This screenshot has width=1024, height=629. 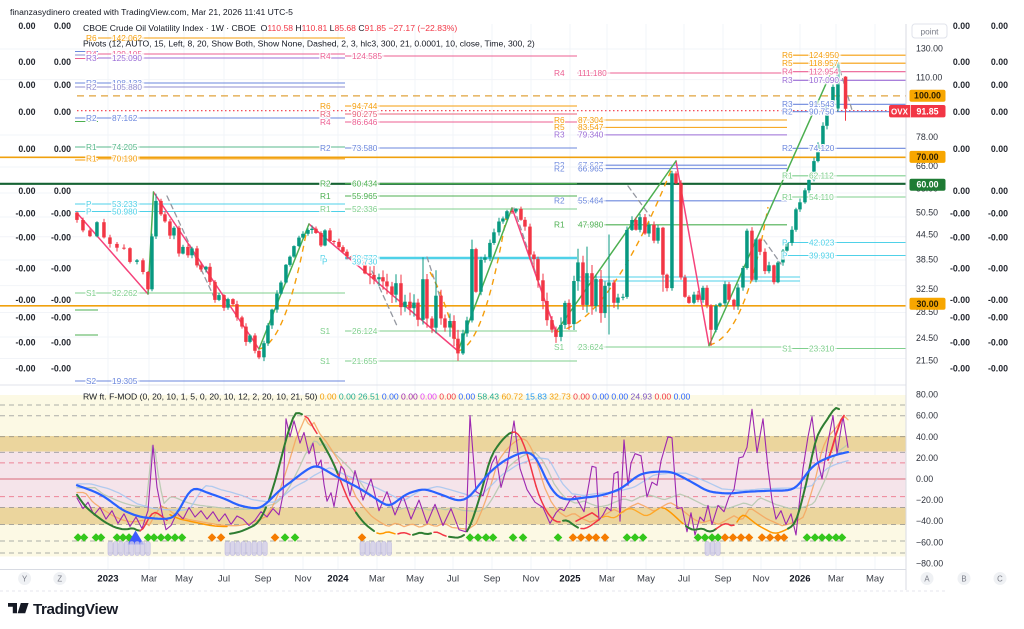 I want to click on svg-text: 23.310, so click(x=822, y=348).